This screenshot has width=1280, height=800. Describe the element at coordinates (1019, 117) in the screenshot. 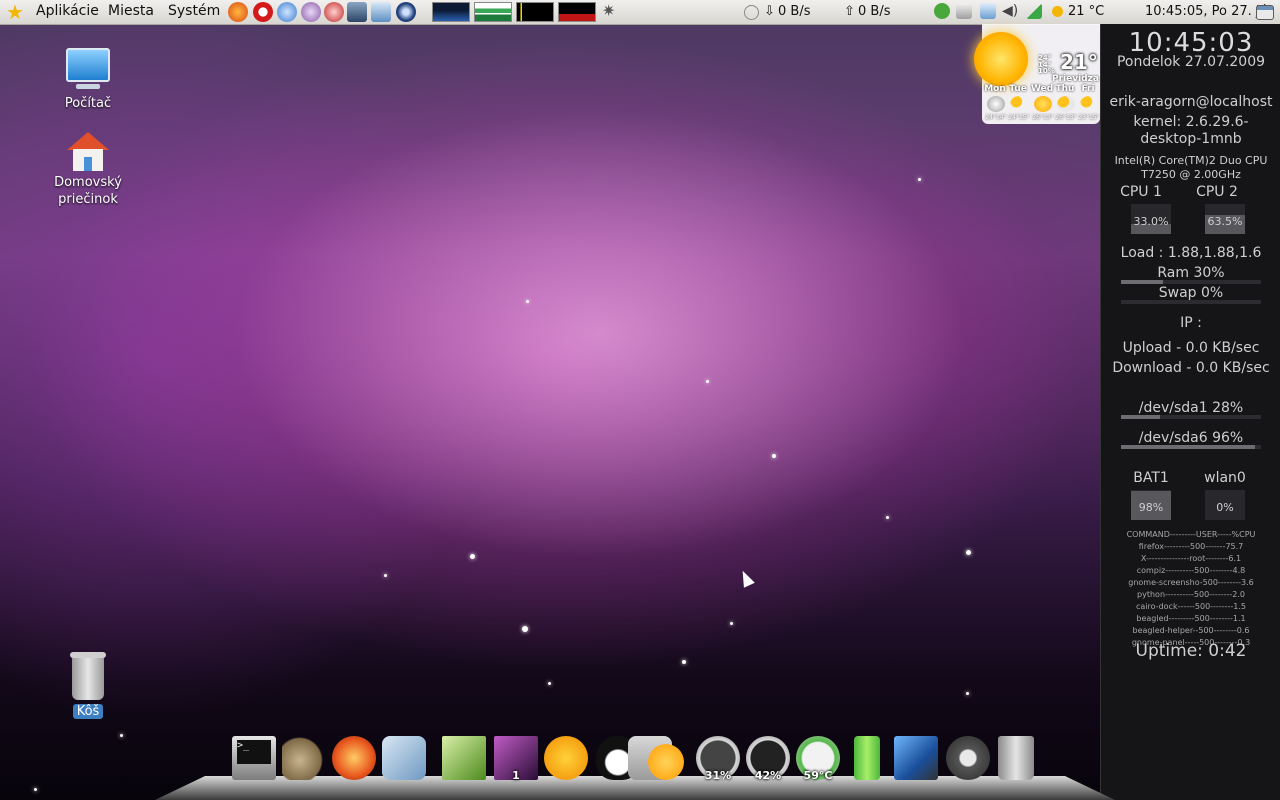

I see `forecast-temp: 24°15°` at that location.